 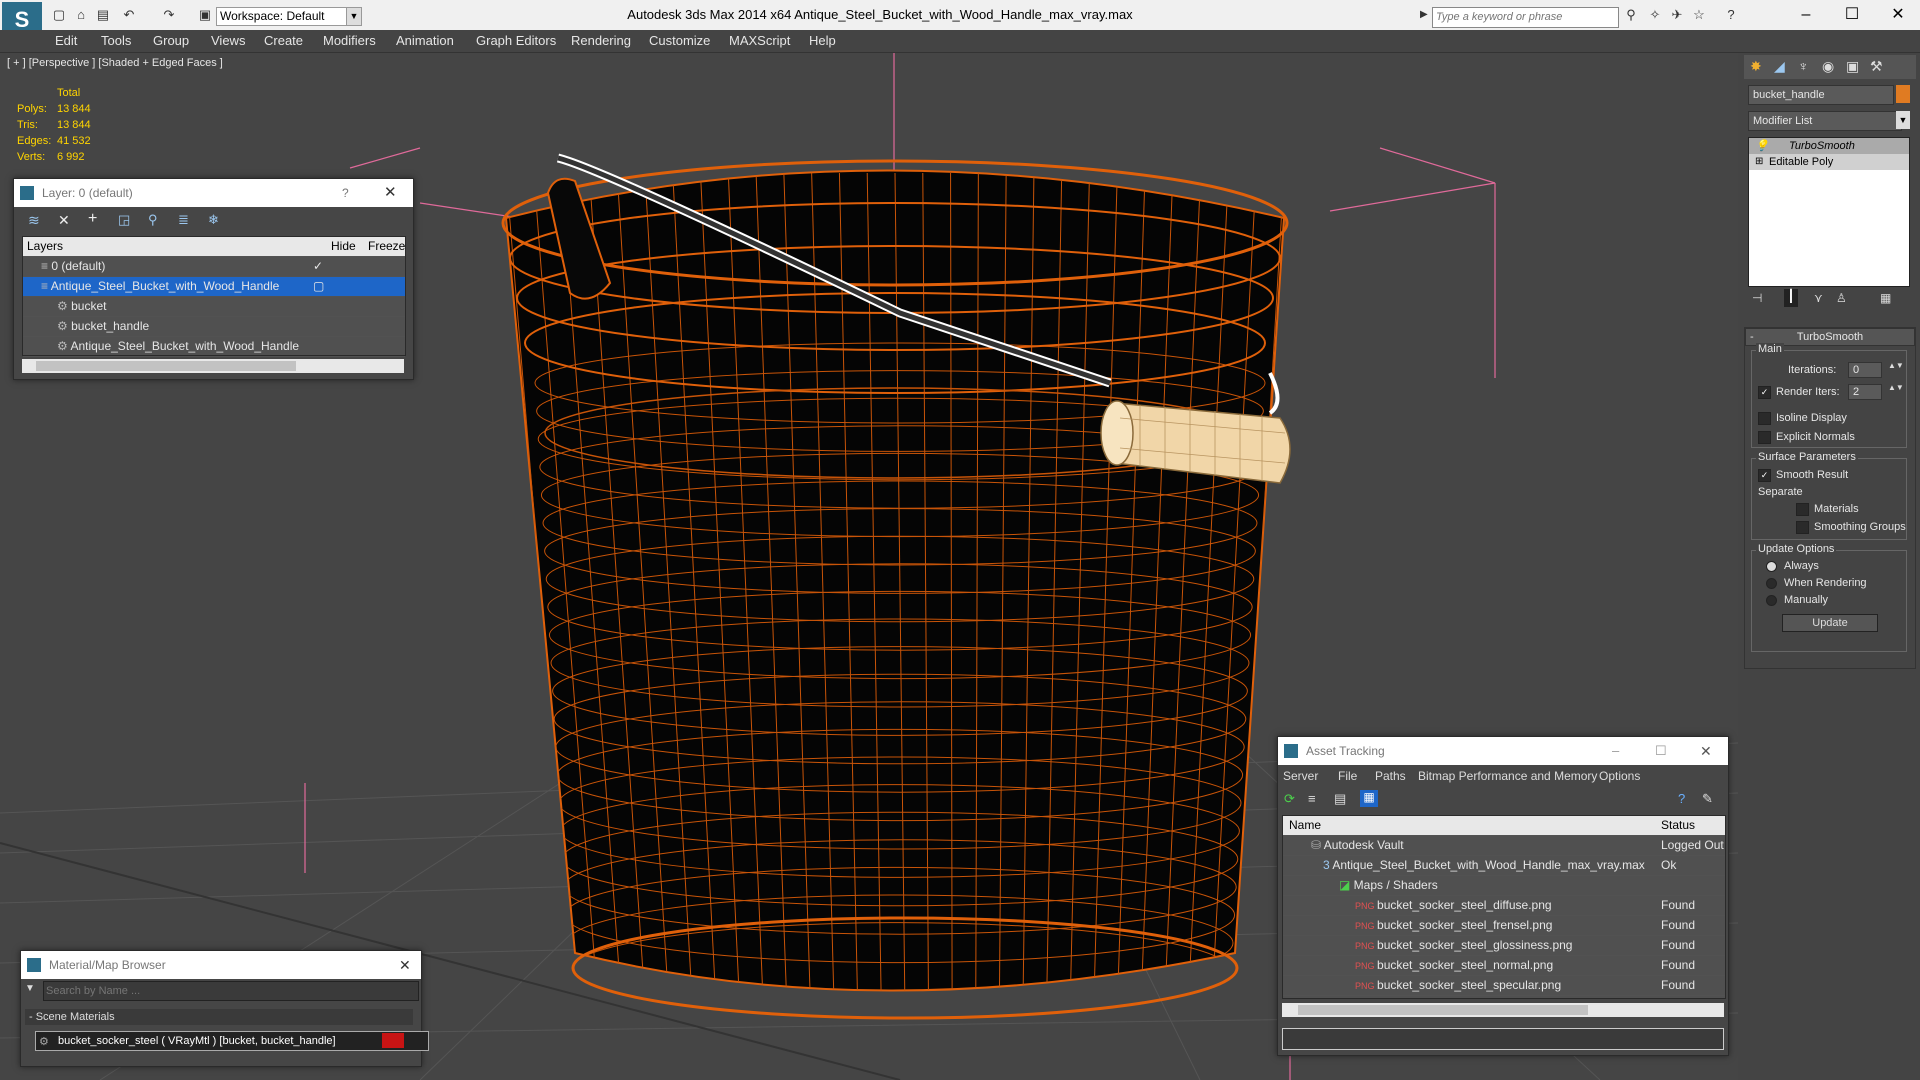 What do you see at coordinates (516, 40) in the screenshot?
I see `menu-graph-editors: Graph Editors` at bounding box center [516, 40].